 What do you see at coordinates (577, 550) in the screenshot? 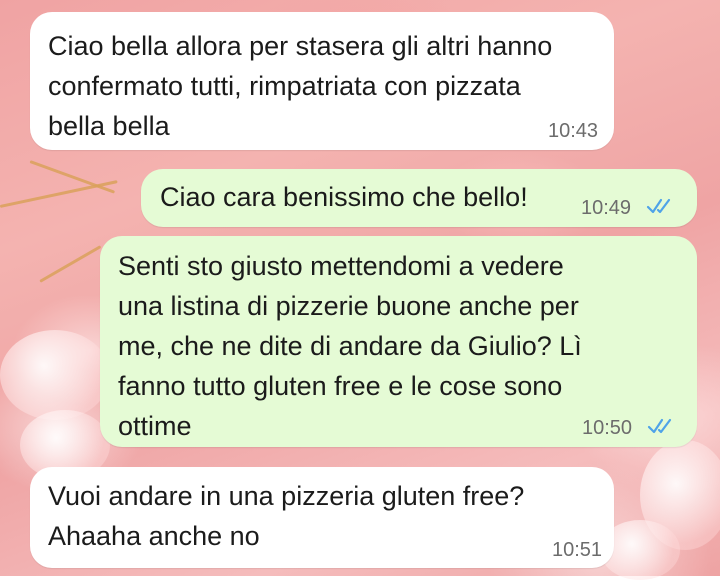
I see `message-timestamp: 10:51` at bounding box center [577, 550].